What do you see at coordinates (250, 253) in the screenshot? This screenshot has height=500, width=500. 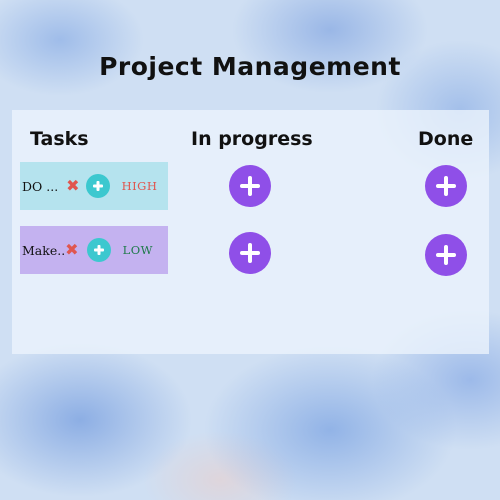 I see `in-progress-add-button-row2` at bounding box center [250, 253].